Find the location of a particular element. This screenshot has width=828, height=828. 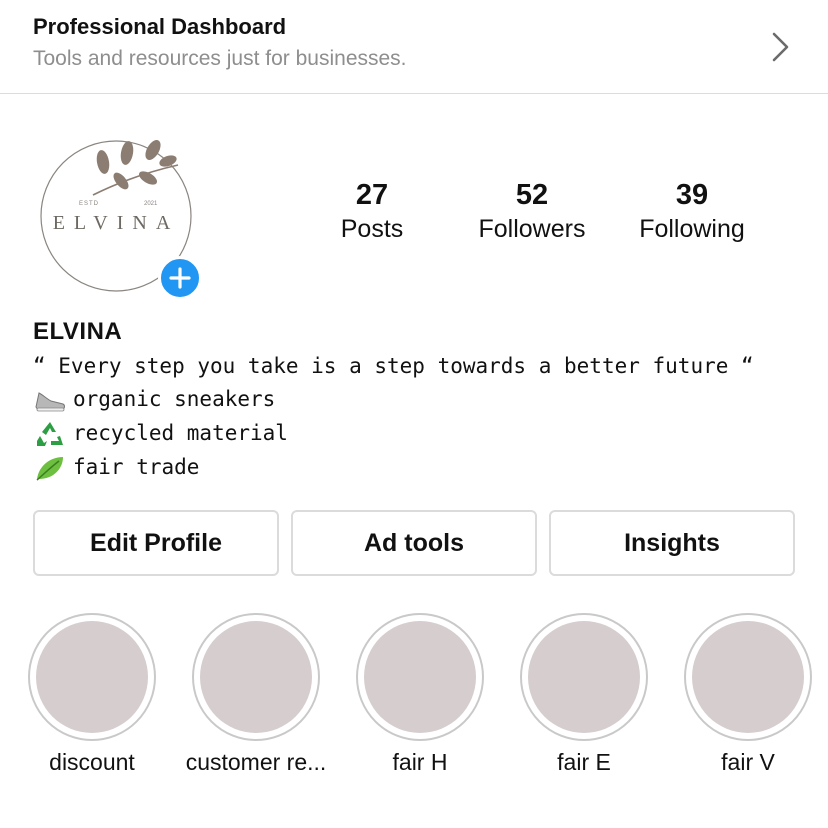

sneaker-icon is located at coordinates (50, 402).